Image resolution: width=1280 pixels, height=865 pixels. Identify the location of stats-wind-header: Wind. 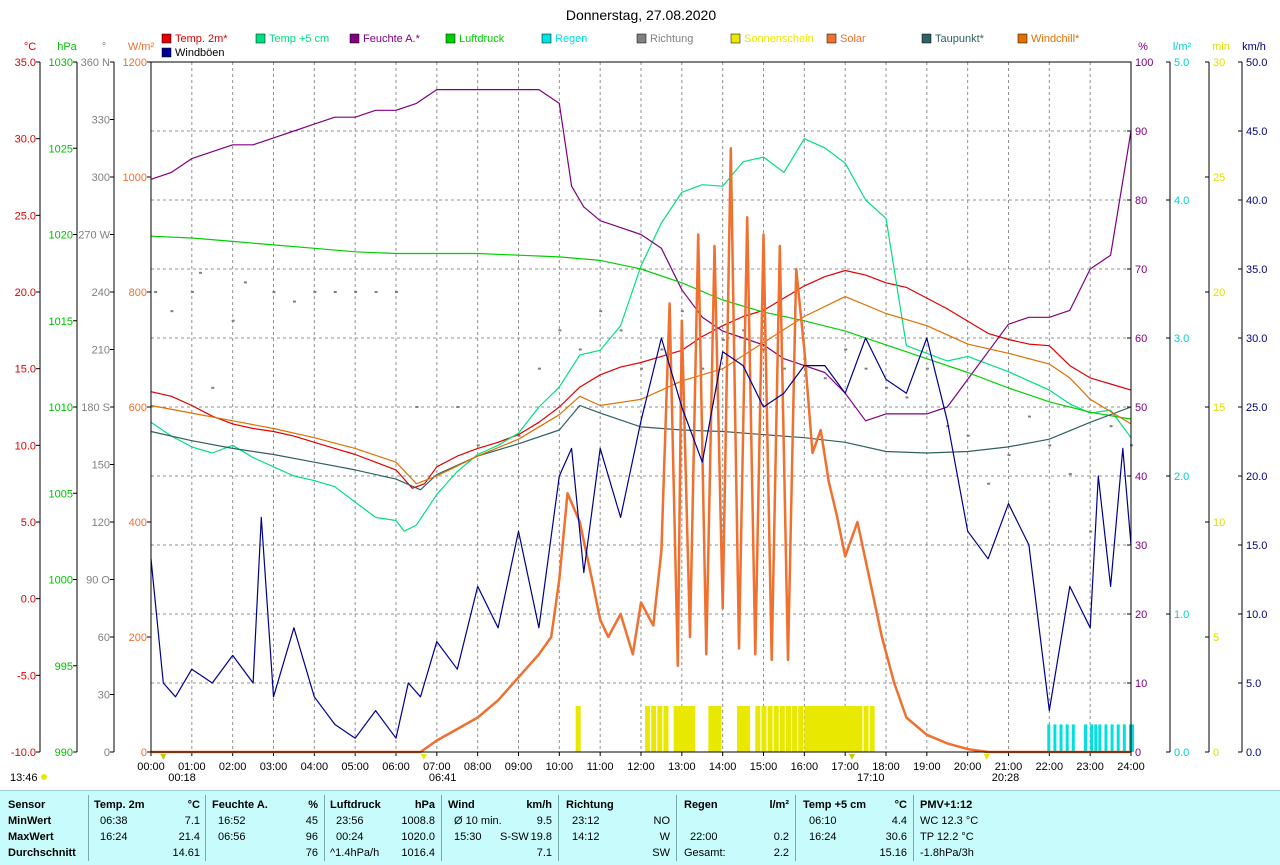
(461, 805).